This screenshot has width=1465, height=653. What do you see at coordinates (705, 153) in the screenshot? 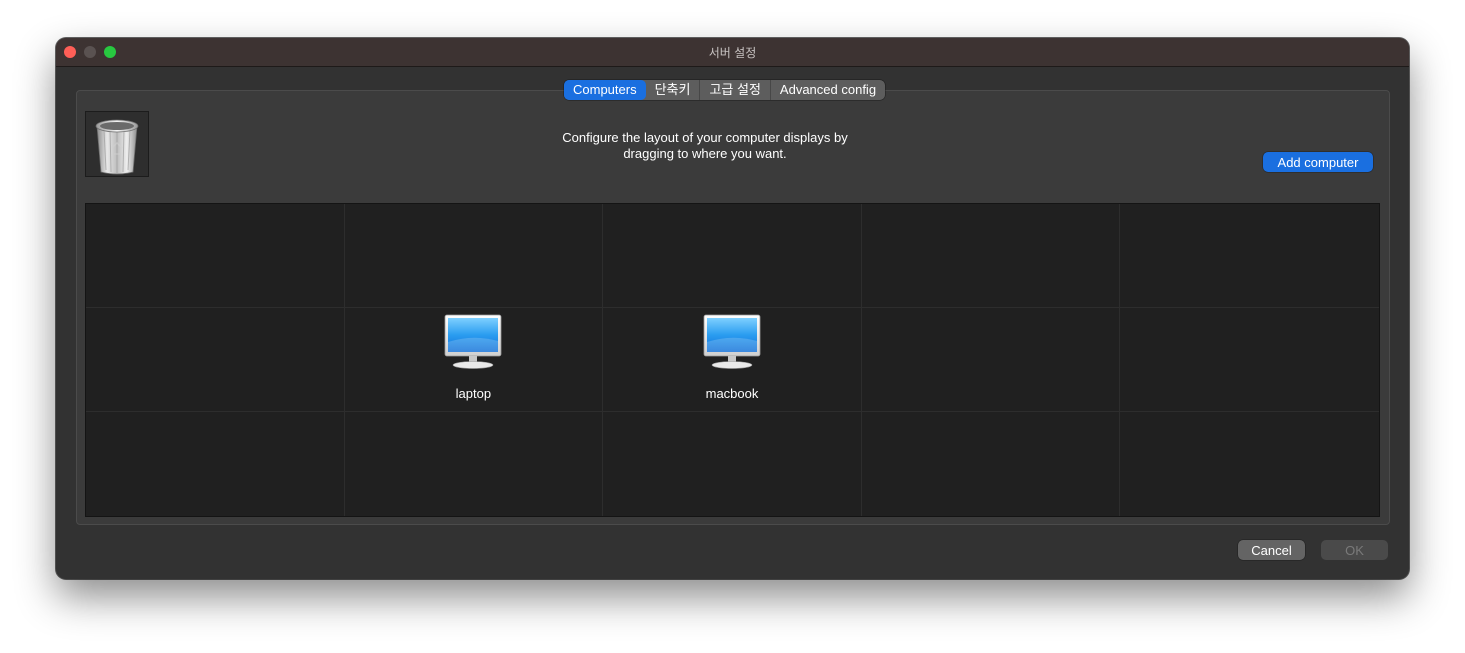
I see `instructions-line-2: dragging to where you want.` at bounding box center [705, 153].